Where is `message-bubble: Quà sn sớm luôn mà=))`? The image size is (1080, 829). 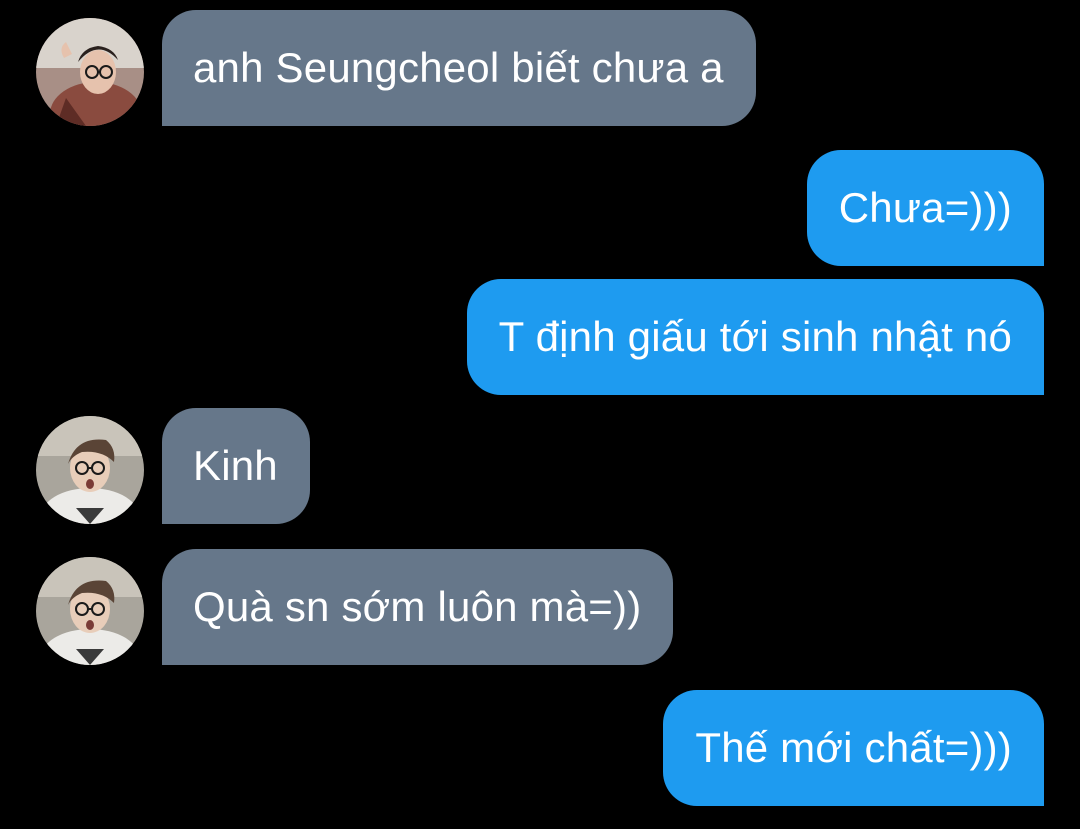
message-bubble: Quà sn sớm luôn mà=)) is located at coordinates (418, 607).